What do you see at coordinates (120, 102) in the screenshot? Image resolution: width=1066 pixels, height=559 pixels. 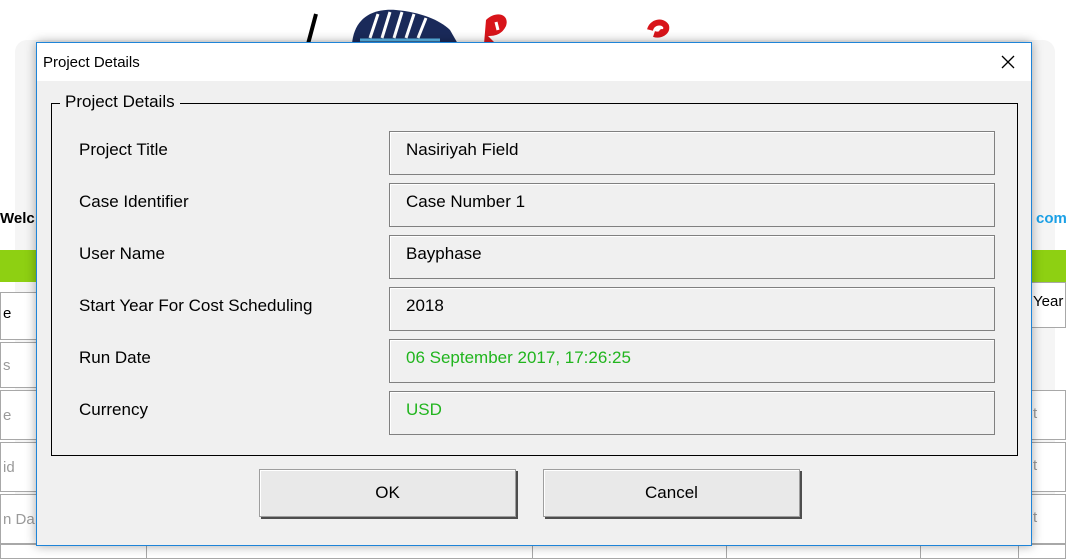 I see `groupbox-title: Project Details` at bounding box center [120, 102].